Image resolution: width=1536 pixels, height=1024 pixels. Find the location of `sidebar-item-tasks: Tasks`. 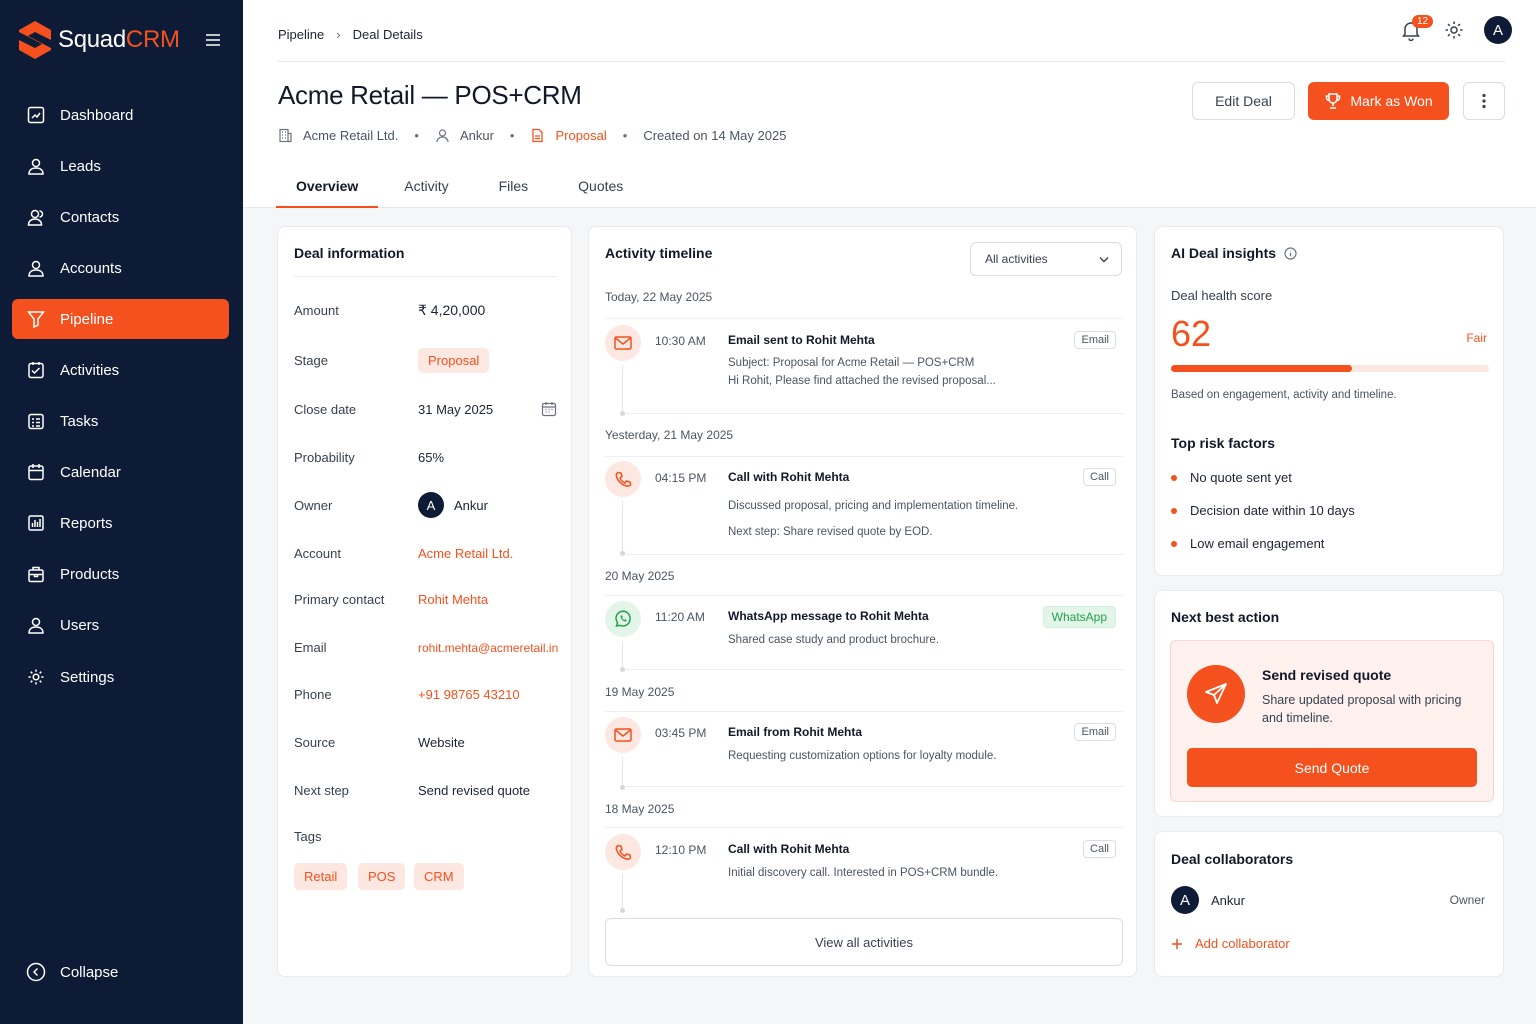

sidebar-item-tasks: Tasks is located at coordinates (120, 421).